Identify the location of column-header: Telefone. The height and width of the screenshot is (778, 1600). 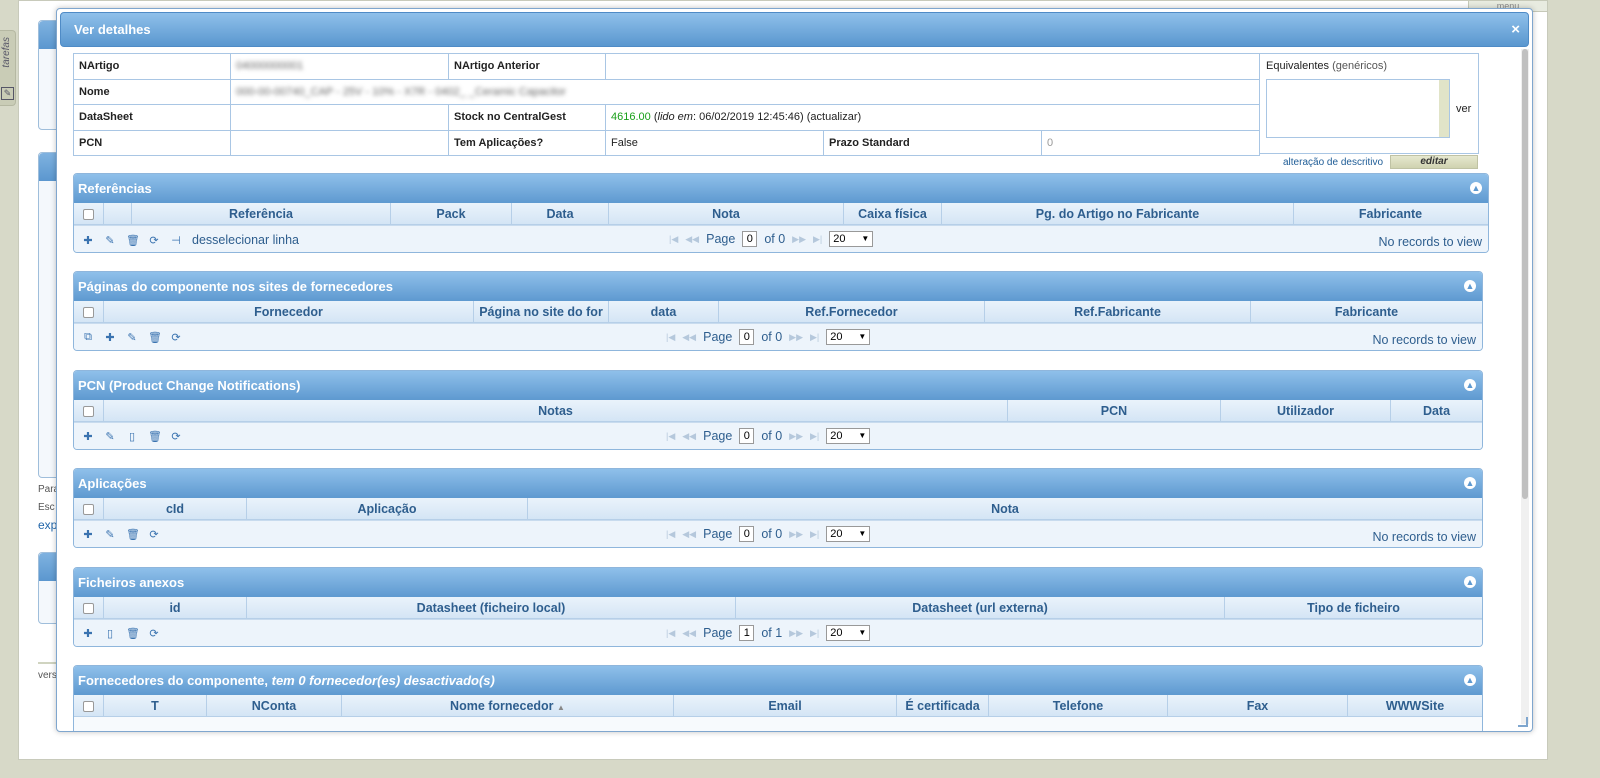
(1078, 705).